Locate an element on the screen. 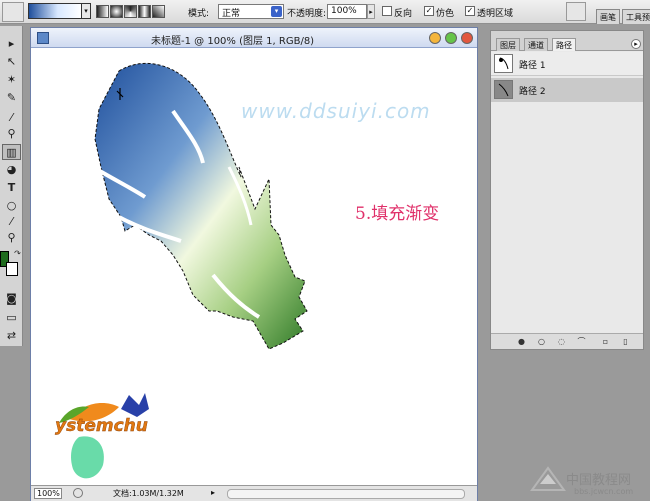 This screenshot has width=650, height=501. tab-channels: 通道 is located at coordinates (536, 44).